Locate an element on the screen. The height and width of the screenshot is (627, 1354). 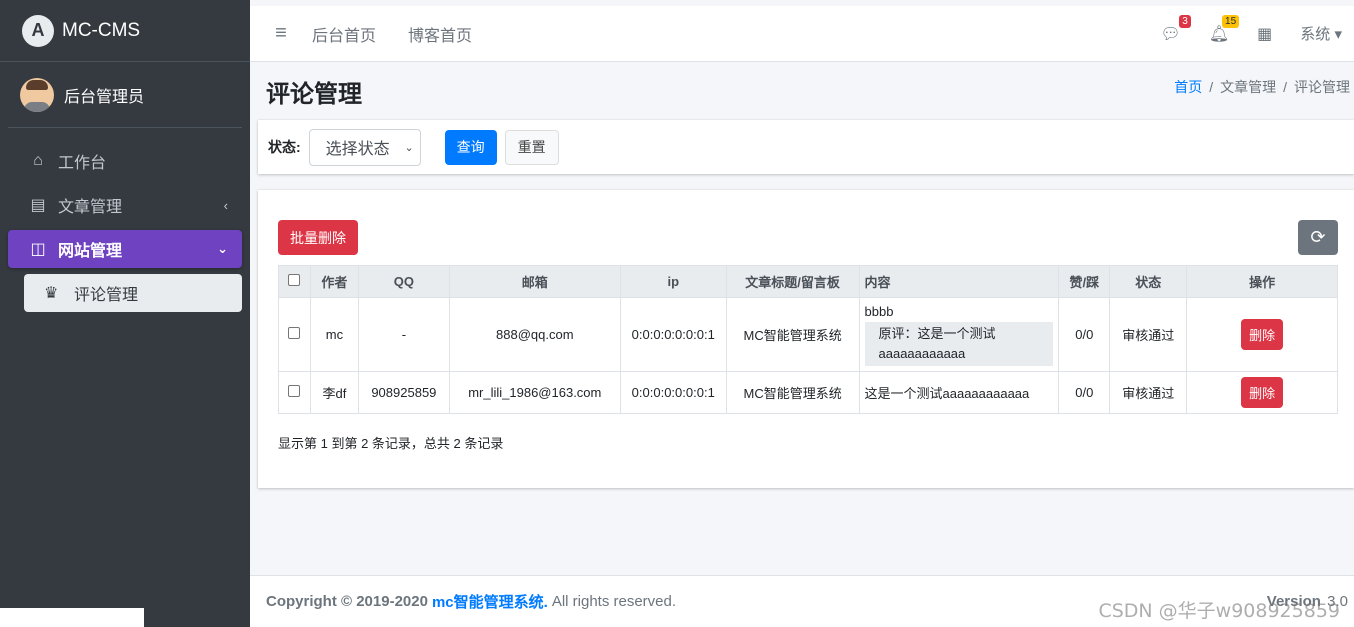
select-all-checkbox is located at coordinates (294, 280).